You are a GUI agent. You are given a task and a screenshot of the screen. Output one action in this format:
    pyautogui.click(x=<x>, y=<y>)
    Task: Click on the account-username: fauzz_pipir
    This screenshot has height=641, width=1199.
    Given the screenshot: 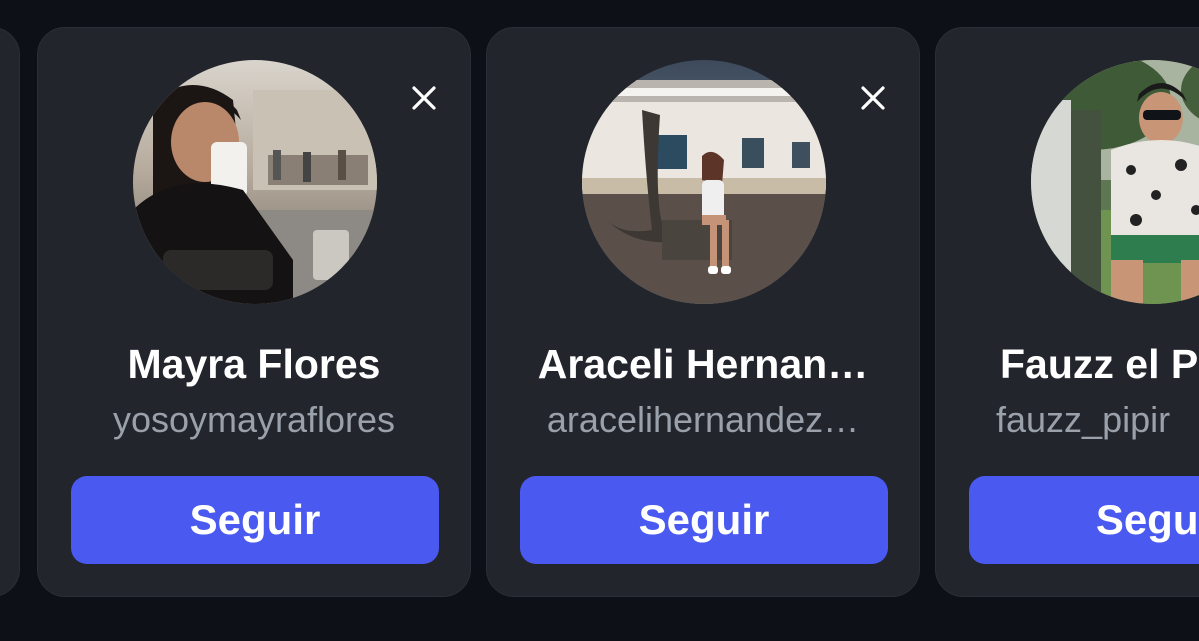 What is the action you would take?
    pyautogui.click(x=1083, y=419)
    